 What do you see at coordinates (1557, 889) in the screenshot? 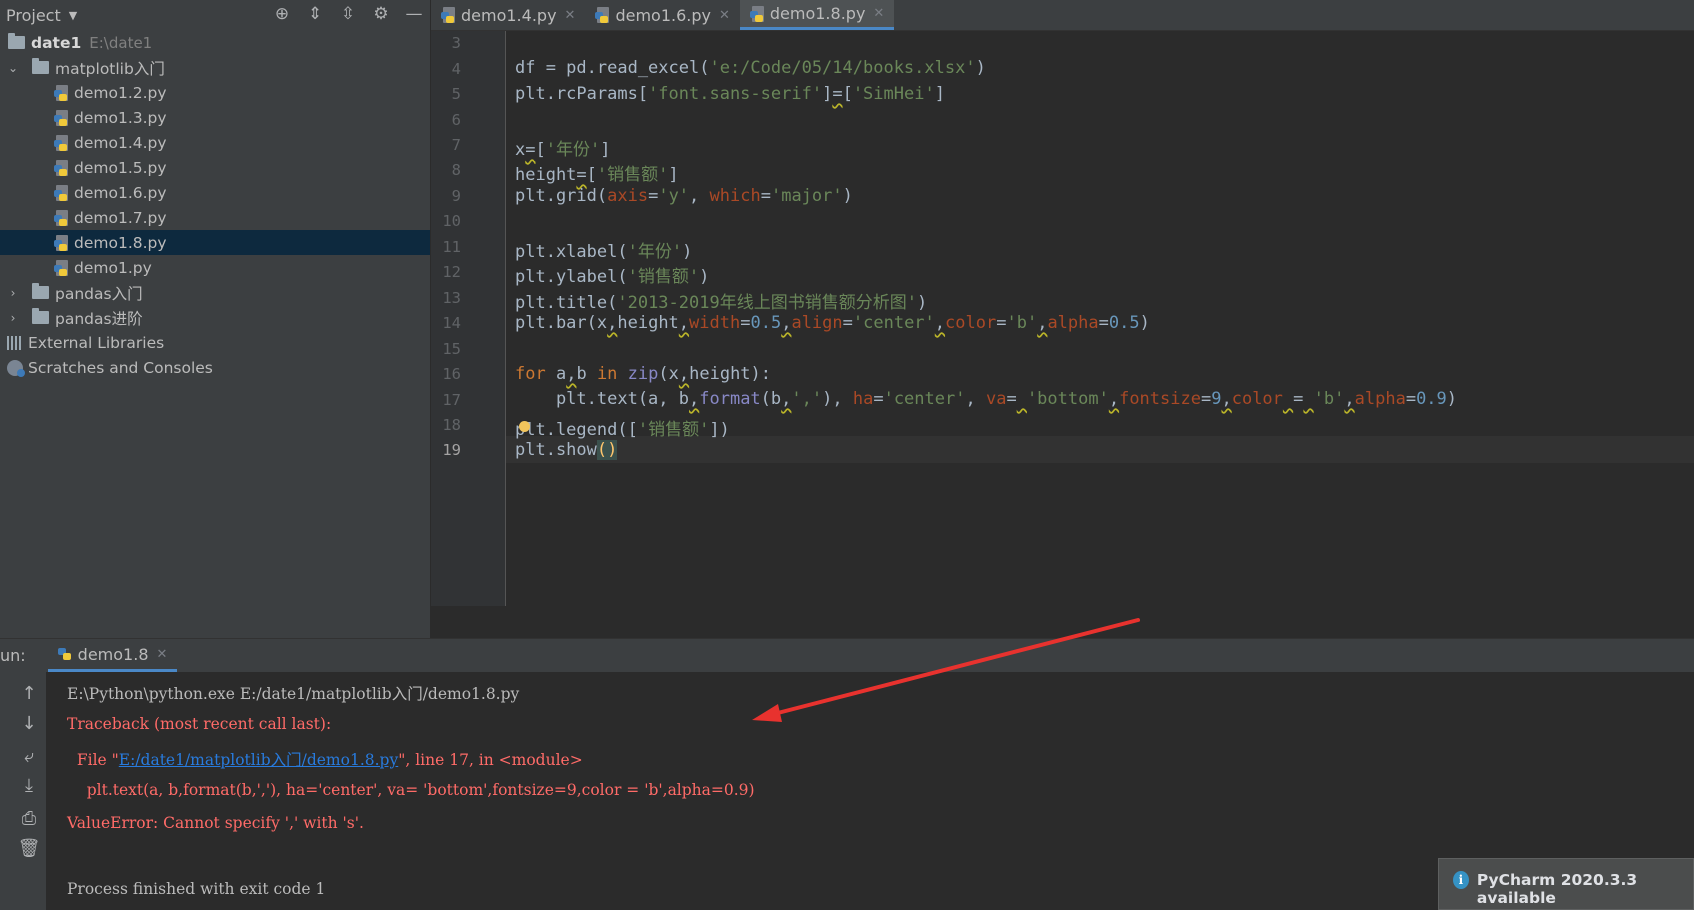
I see `notification-message: PyCharm 2020.3.3 available` at bounding box center [1557, 889].